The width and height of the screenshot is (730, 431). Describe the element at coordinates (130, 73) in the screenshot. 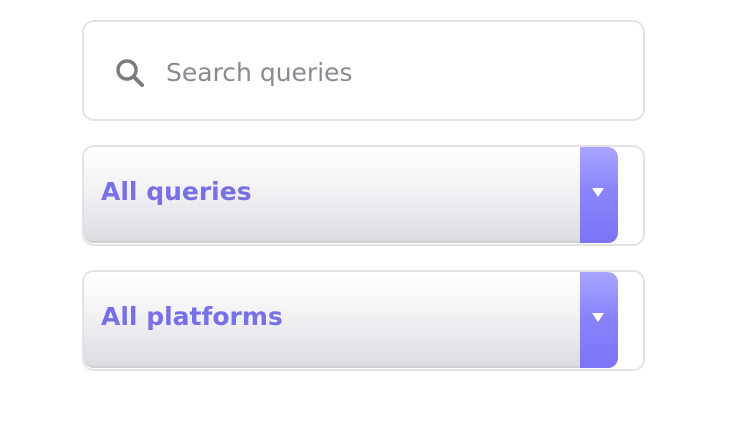

I see `search-icon` at that location.